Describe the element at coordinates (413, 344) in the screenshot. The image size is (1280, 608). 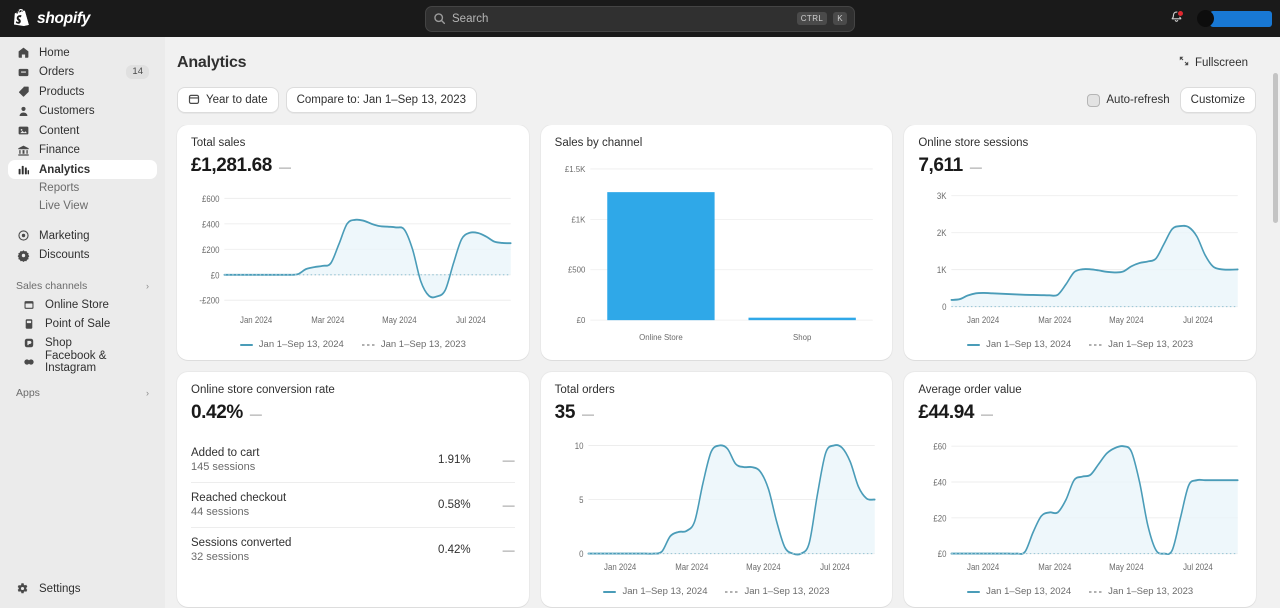
I see `legend-previous: Jan 1–Sep 13, 2023` at that location.